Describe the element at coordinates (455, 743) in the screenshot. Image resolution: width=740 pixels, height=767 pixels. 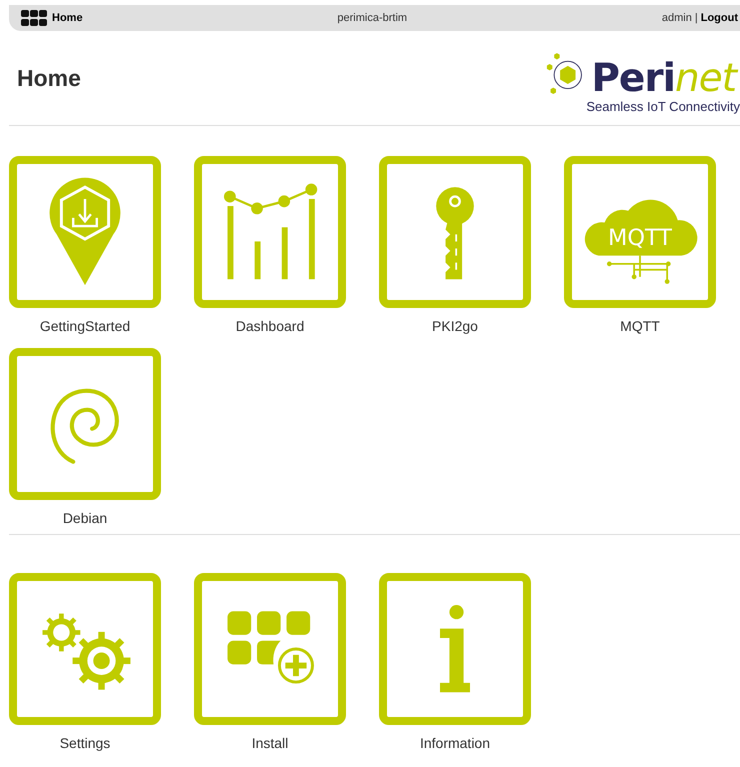
I see `app-label: Information` at that location.